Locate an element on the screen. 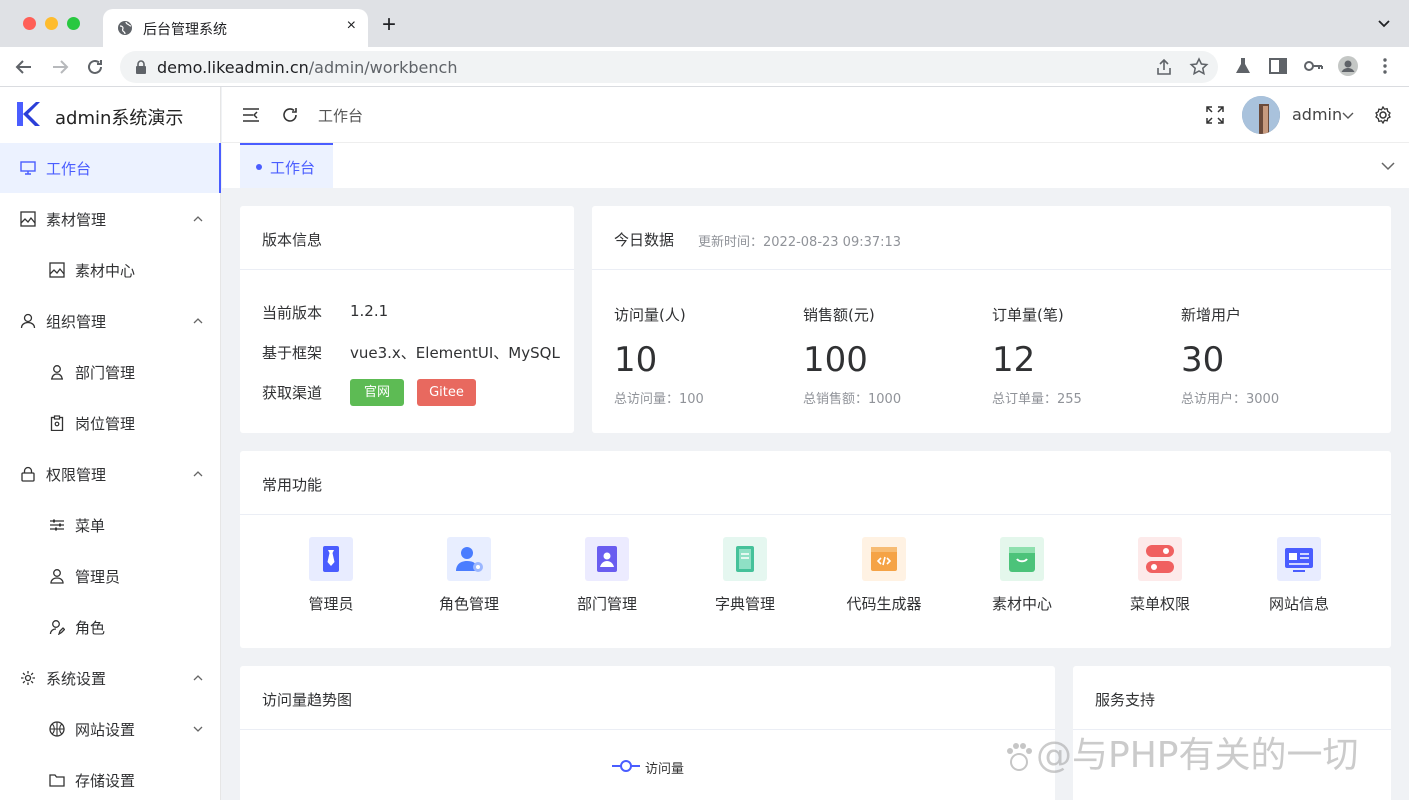 The image size is (1409, 800). sidebar-item-label: 网站设置 is located at coordinates (105, 730).